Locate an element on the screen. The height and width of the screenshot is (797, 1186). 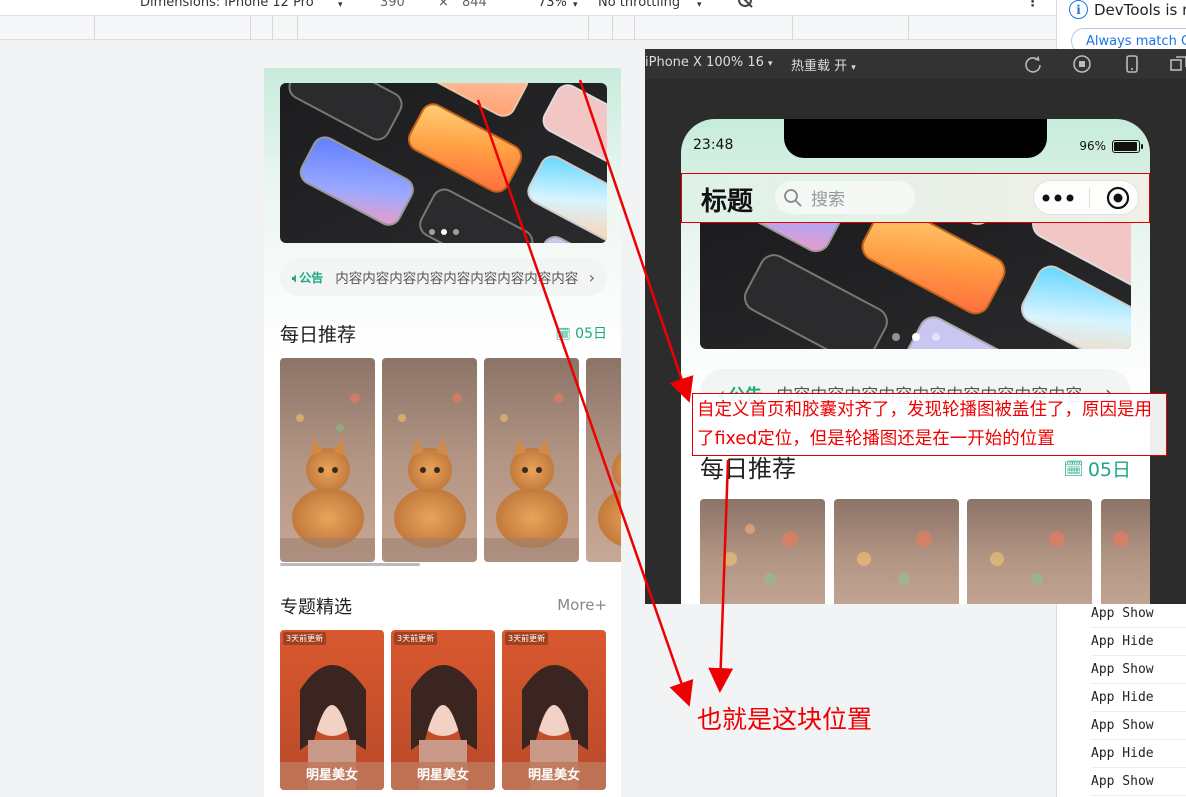
search-icon is located at coordinates (793, 197).